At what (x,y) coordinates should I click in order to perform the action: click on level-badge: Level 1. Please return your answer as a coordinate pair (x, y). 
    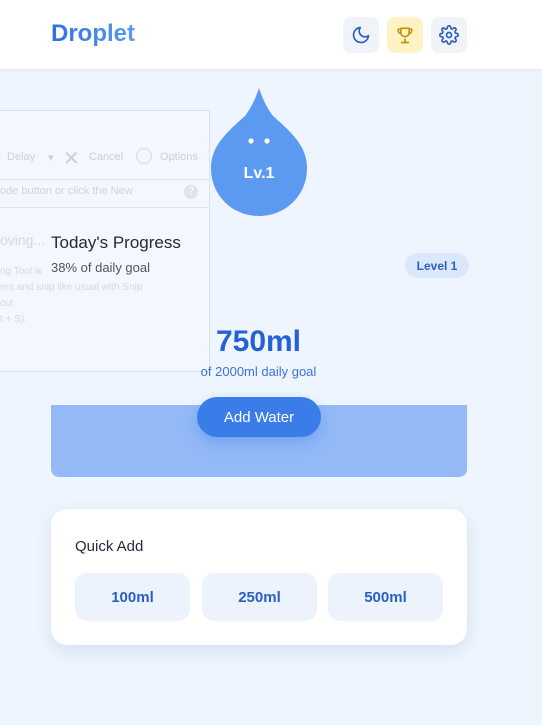
    Looking at the image, I should click on (437, 265).